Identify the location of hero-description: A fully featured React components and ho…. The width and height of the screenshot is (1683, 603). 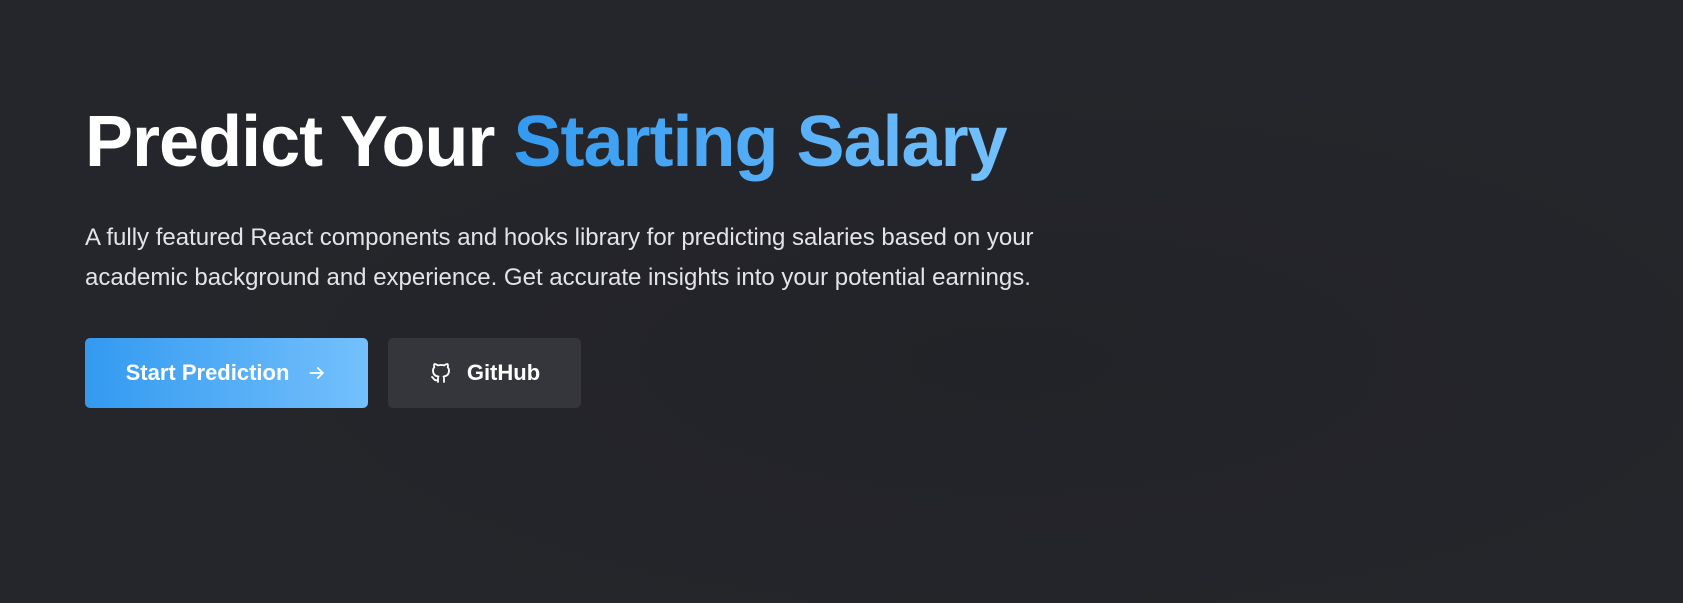
(559, 257).